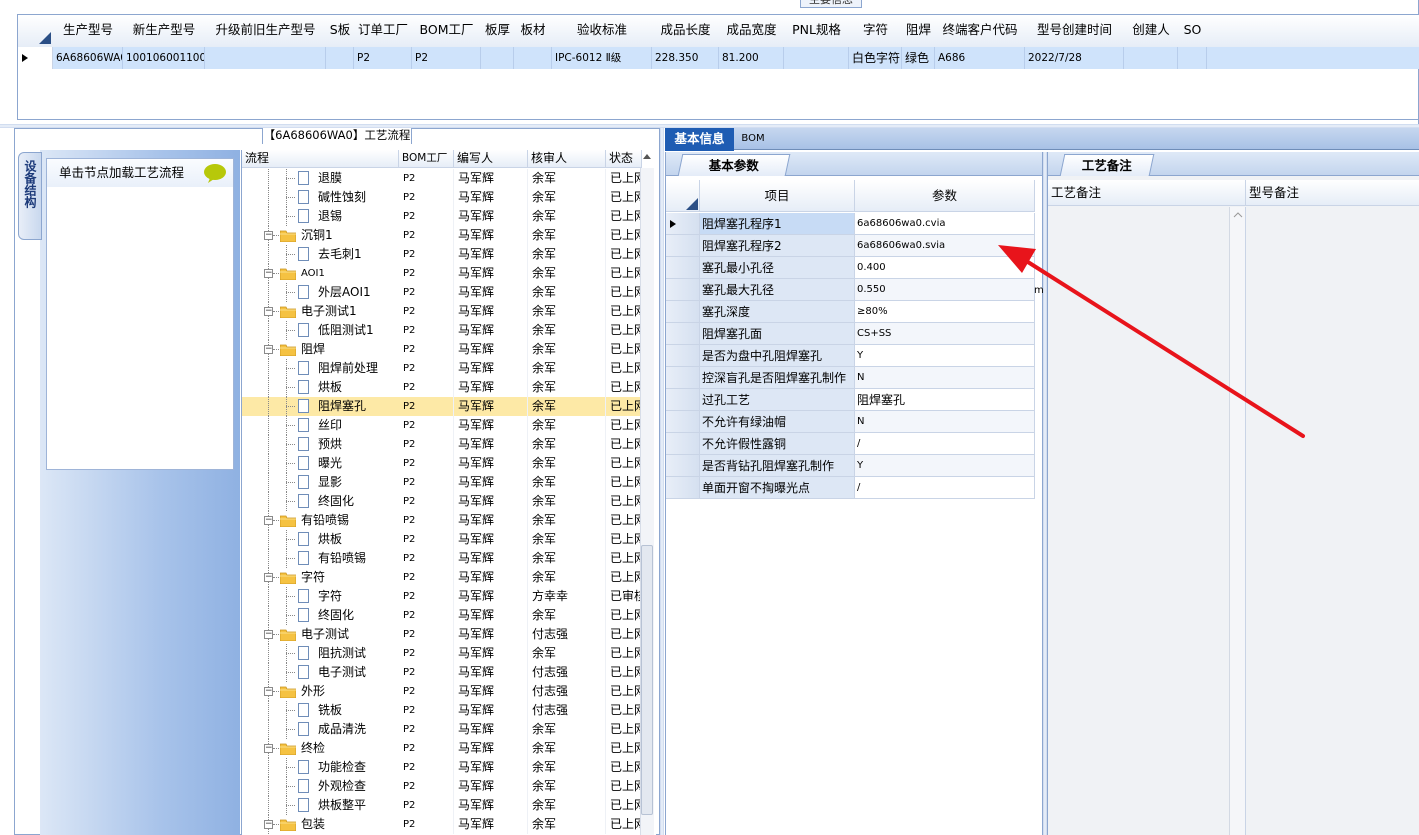  I want to click on col-header-15: 型号创建时间, so click(1075, 31).